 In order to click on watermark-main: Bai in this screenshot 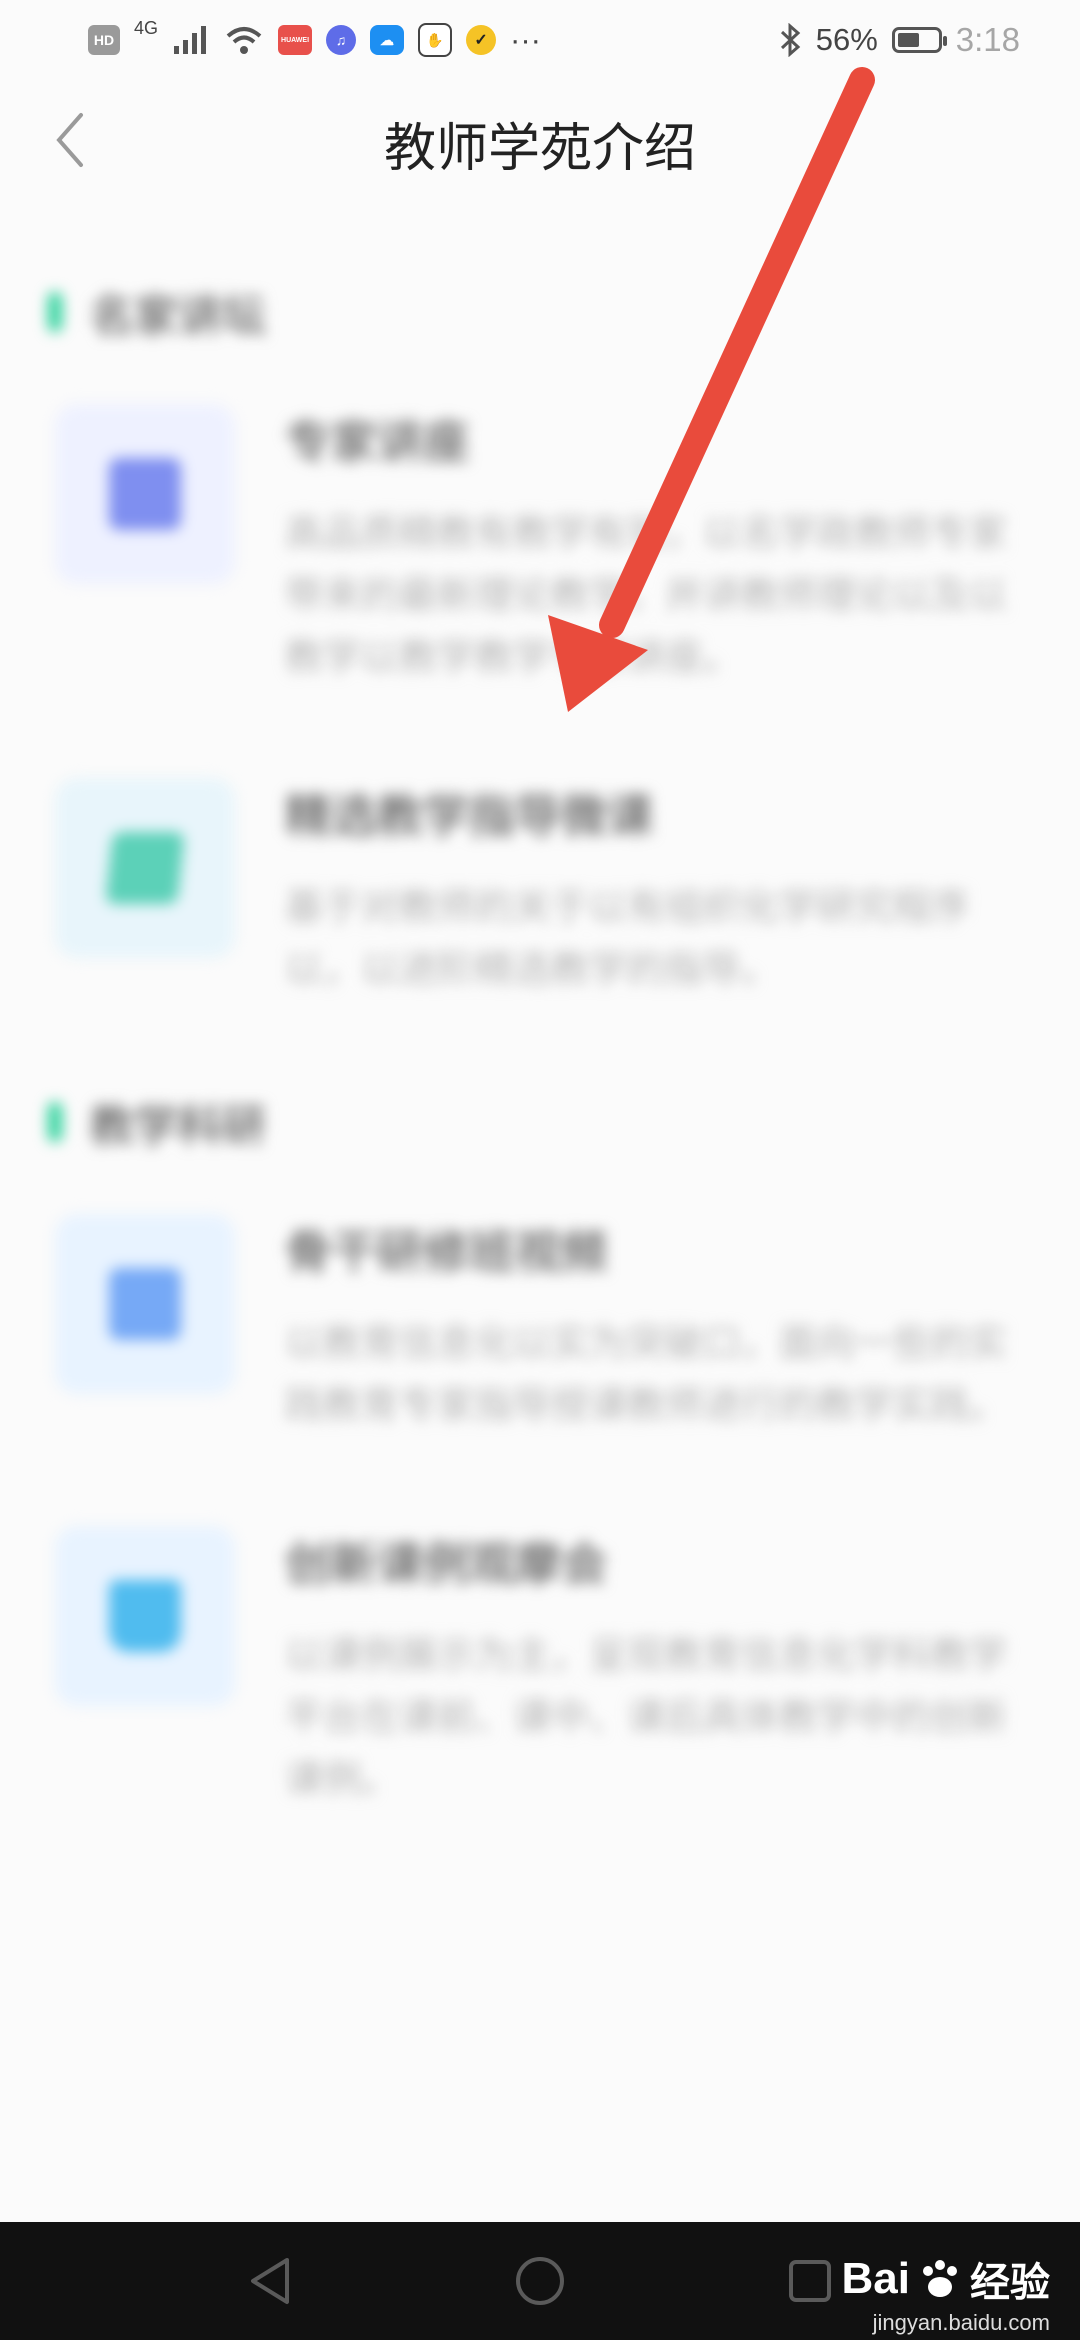, I will do `click(875, 2278)`.